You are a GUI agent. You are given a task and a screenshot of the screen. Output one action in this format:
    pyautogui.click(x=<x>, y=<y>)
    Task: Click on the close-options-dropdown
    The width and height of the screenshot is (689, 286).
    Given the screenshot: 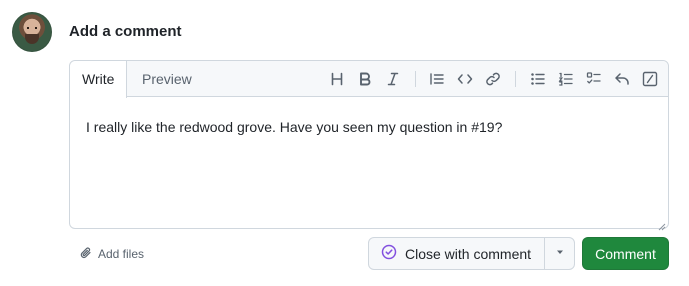 What is the action you would take?
    pyautogui.click(x=559, y=253)
    